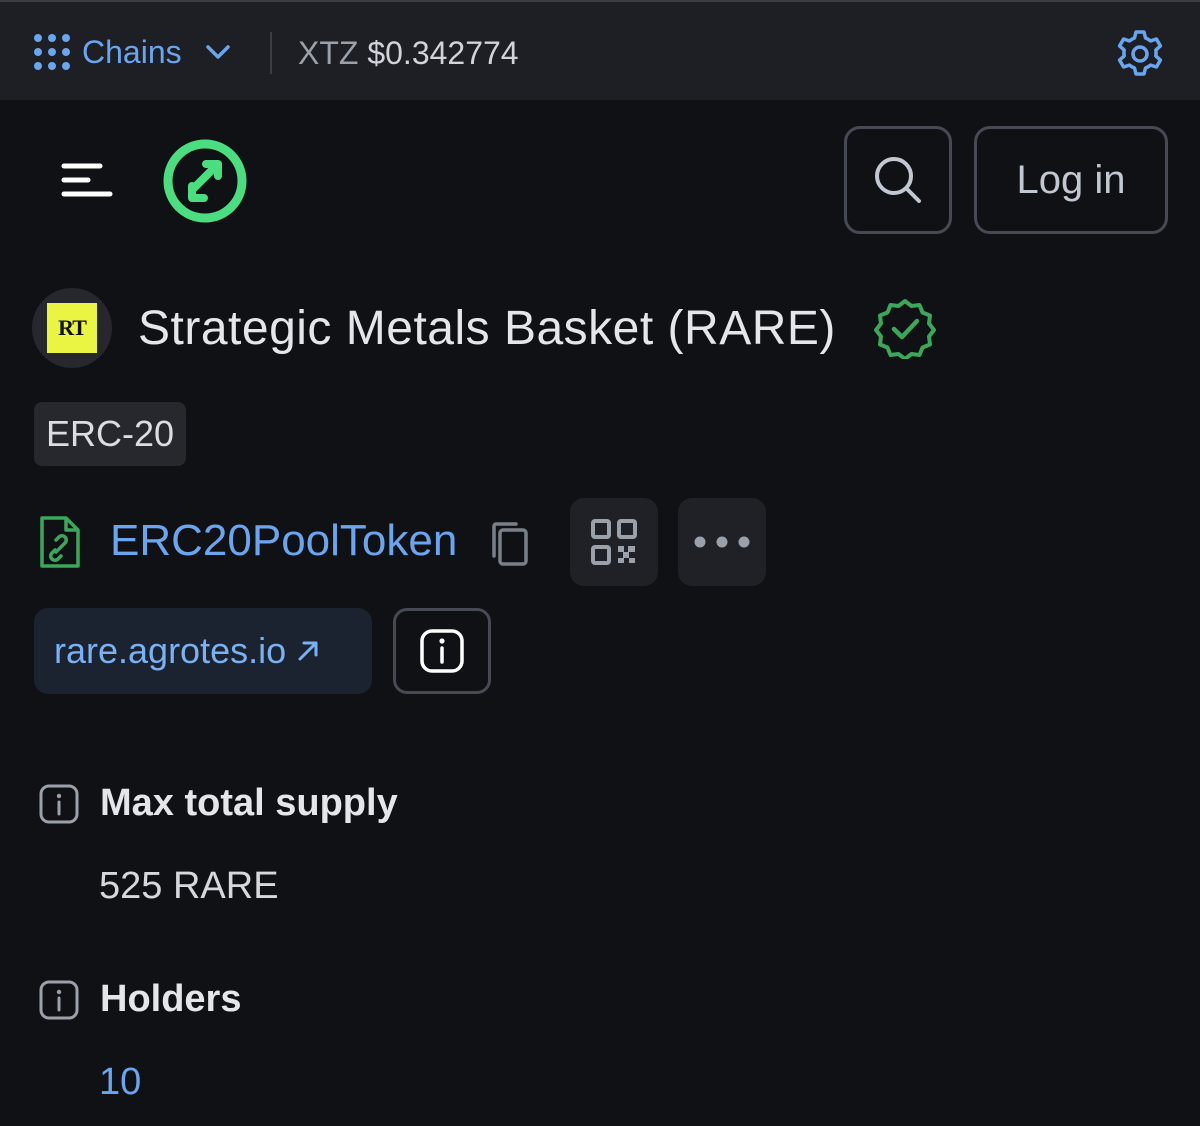 The image size is (1200, 1126). What do you see at coordinates (87, 180) in the screenshot?
I see `hamburger-icon` at bounding box center [87, 180].